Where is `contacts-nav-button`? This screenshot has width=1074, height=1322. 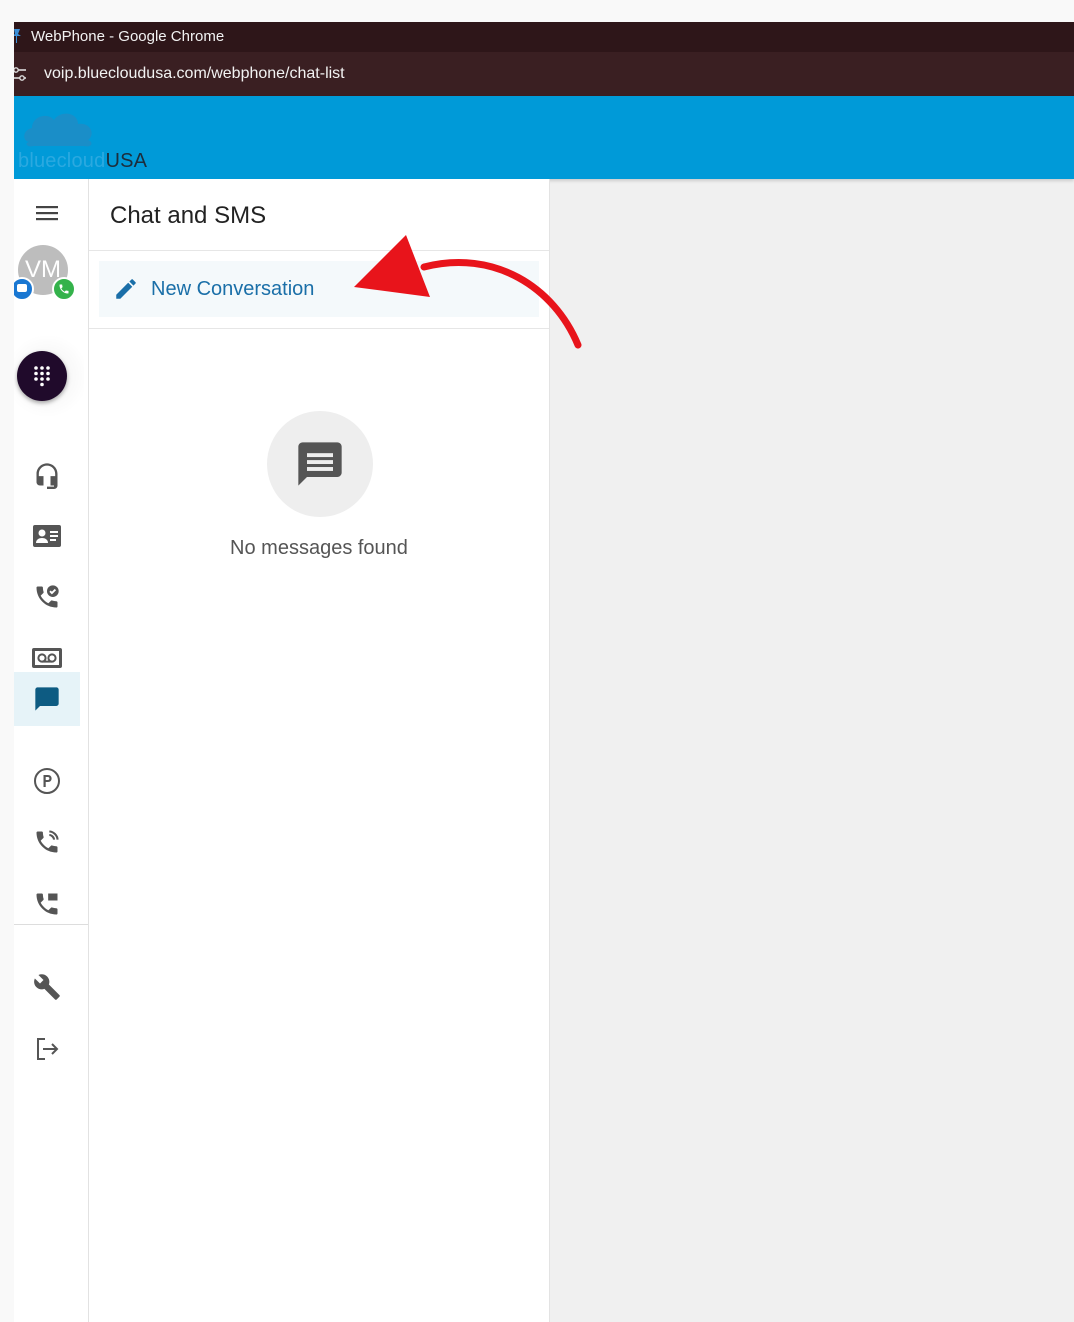 contacts-nav-button is located at coordinates (47, 536).